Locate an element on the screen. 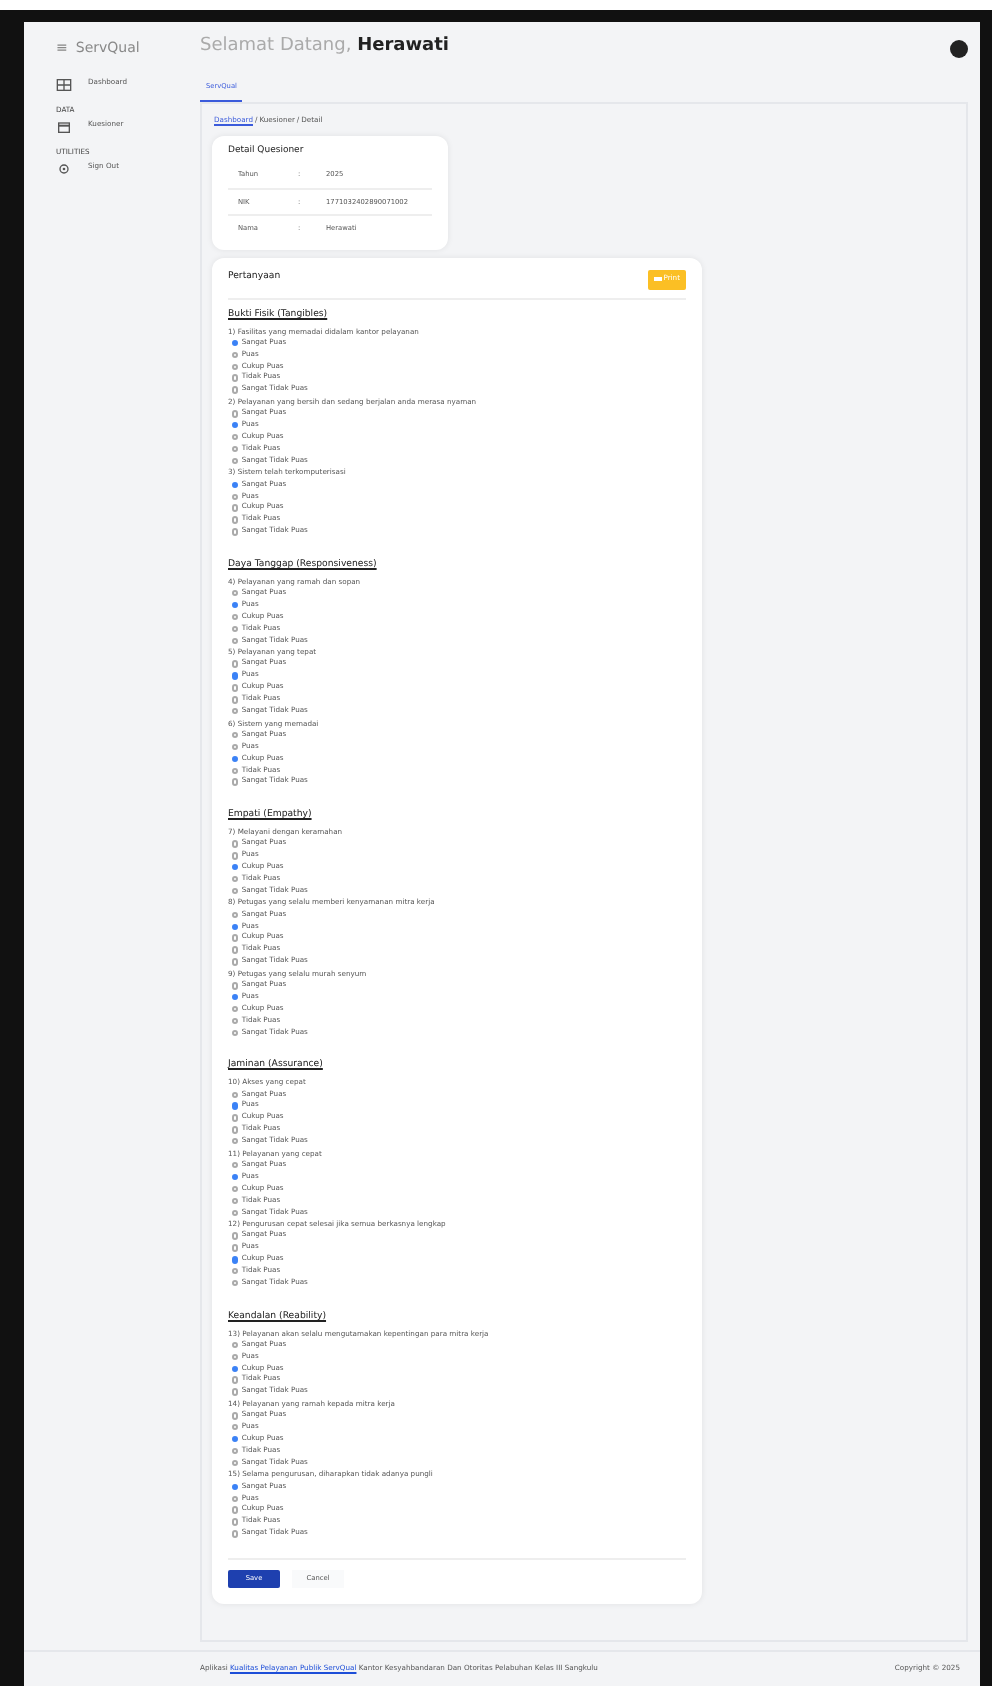 This screenshot has width=992, height=1686. printer-icon is located at coordinates (657, 279).